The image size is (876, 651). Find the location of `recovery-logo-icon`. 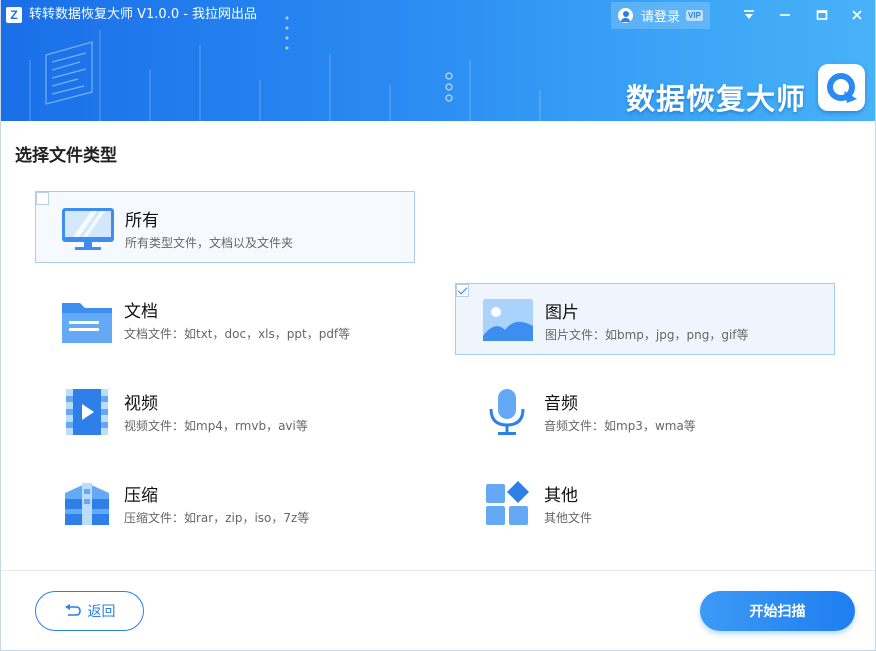

recovery-logo-icon is located at coordinates (841, 87).